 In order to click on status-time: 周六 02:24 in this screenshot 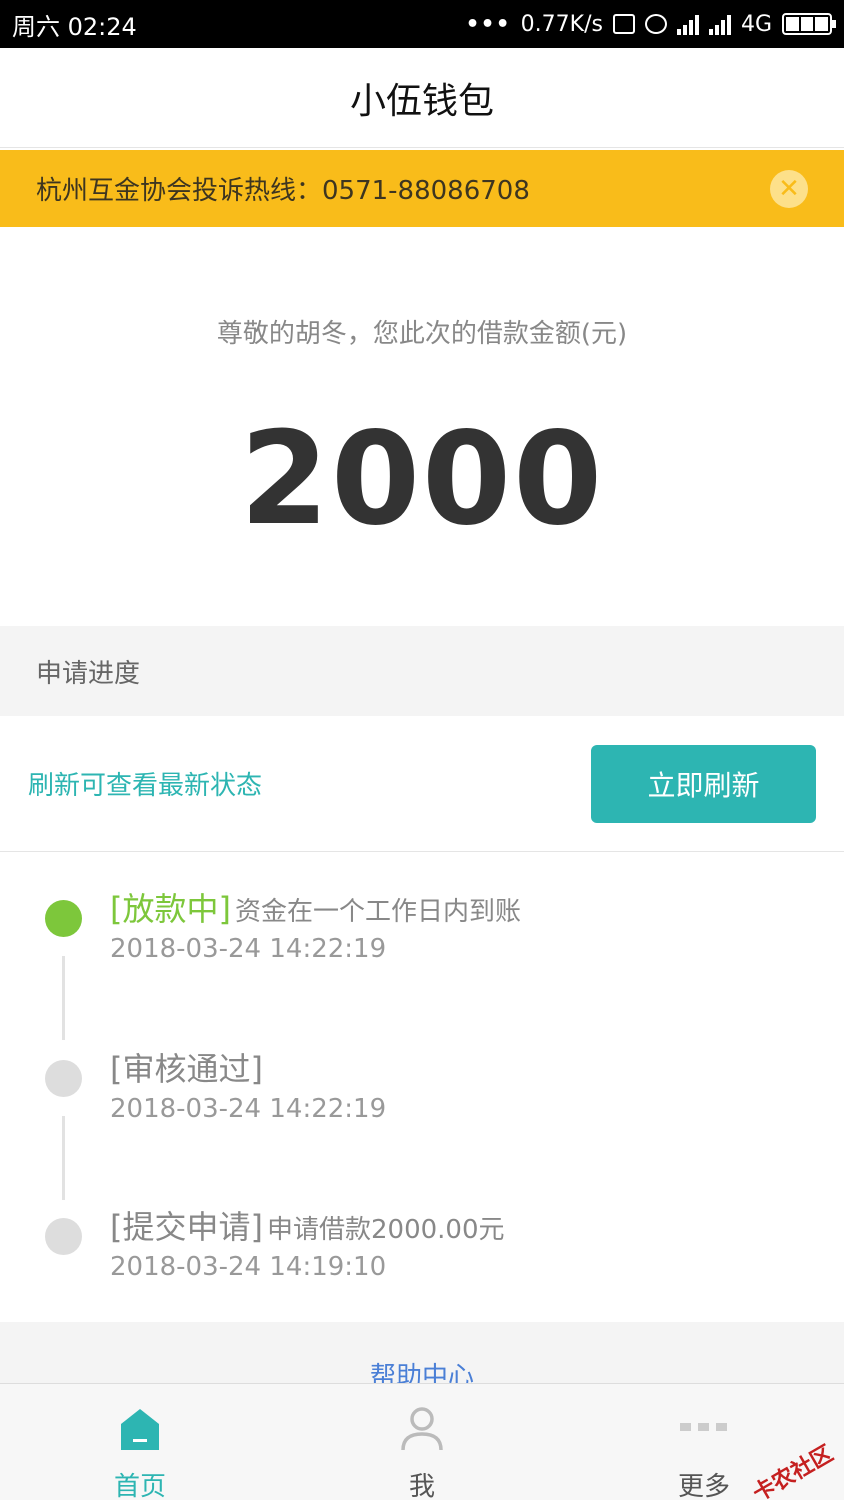, I will do `click(74, 26)`.